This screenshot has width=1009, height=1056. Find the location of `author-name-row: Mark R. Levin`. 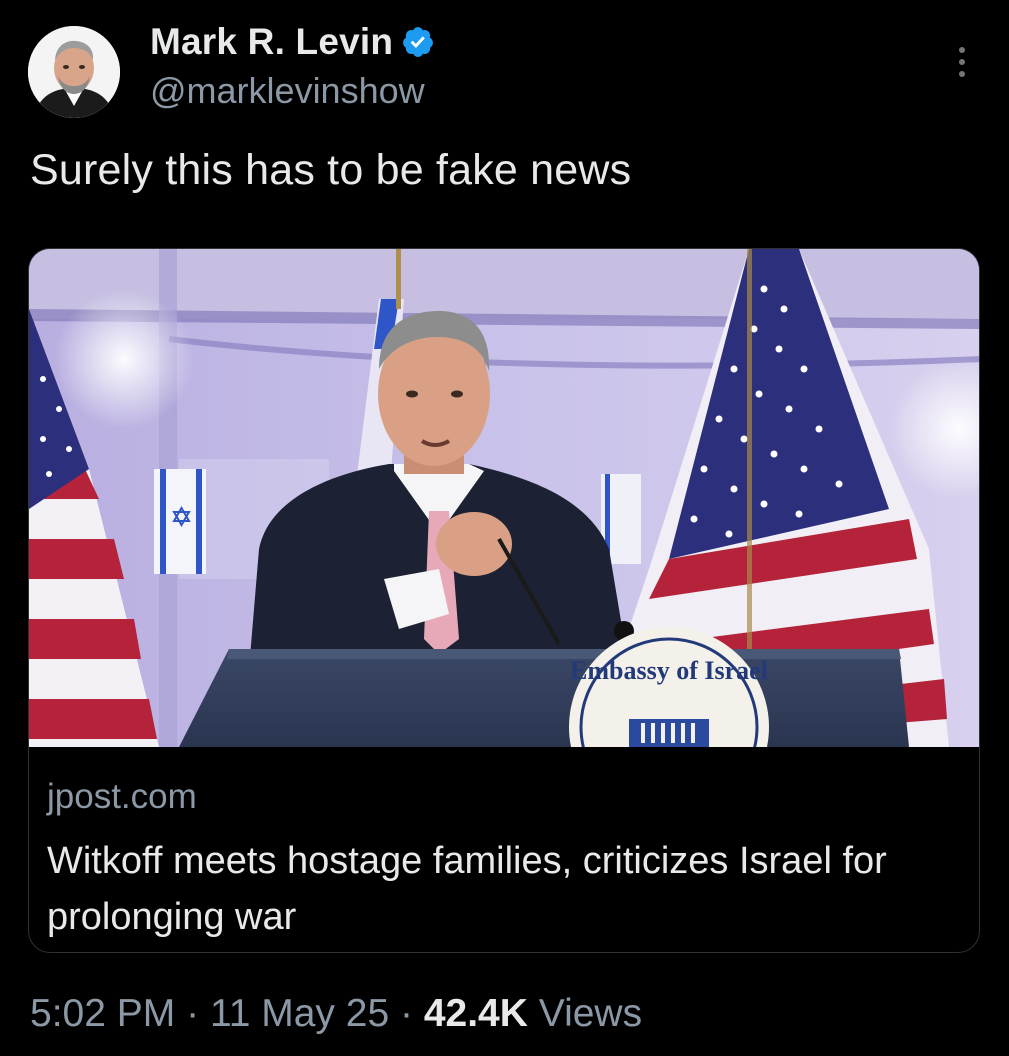

author-name-row: Mark R. Levin is located at coordinates (292, 42).